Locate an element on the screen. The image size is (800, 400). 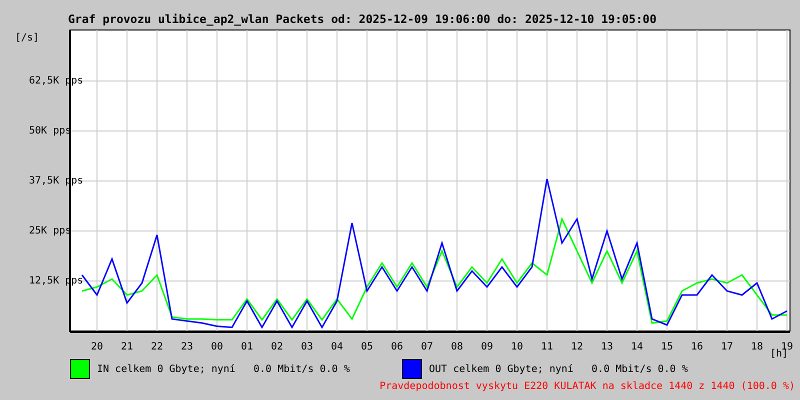
axis-tick-label: 23 is located at coordinates (187, 347).